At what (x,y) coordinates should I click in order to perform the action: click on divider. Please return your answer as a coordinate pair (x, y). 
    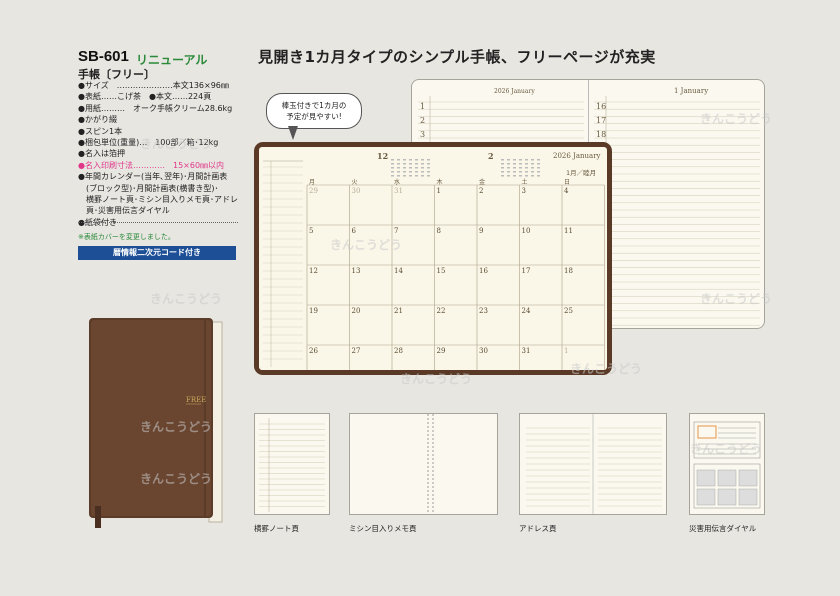
    Looking at the image, I should click on (158, 222).